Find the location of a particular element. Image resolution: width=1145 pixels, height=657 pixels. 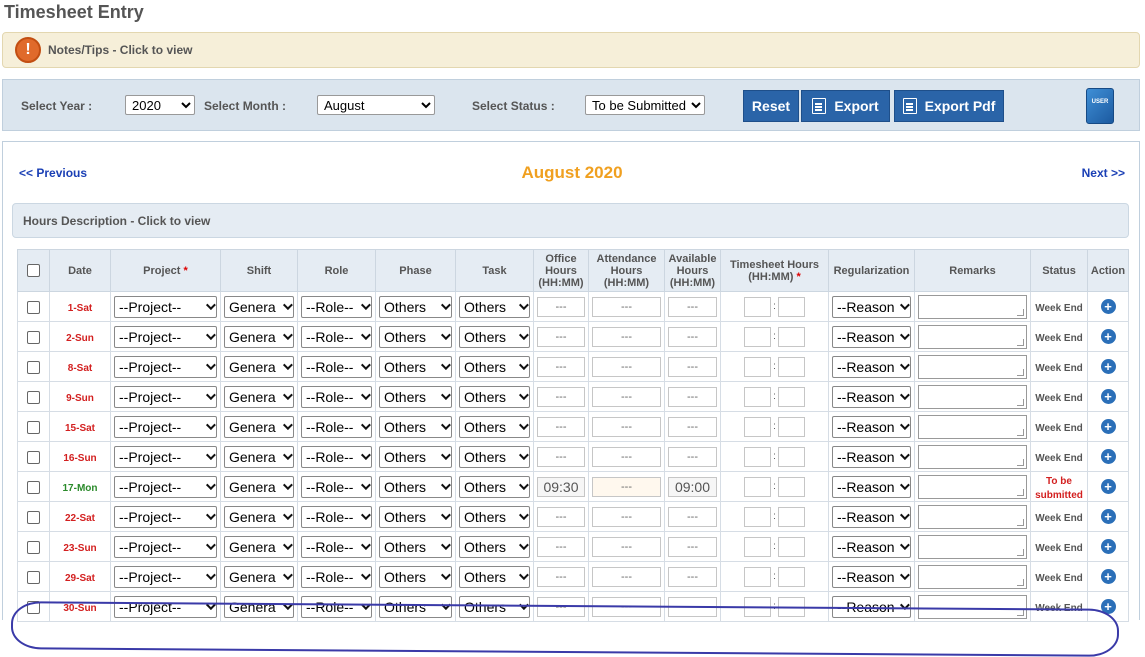

reset-button: Reset is located at coordinates (771, 106).